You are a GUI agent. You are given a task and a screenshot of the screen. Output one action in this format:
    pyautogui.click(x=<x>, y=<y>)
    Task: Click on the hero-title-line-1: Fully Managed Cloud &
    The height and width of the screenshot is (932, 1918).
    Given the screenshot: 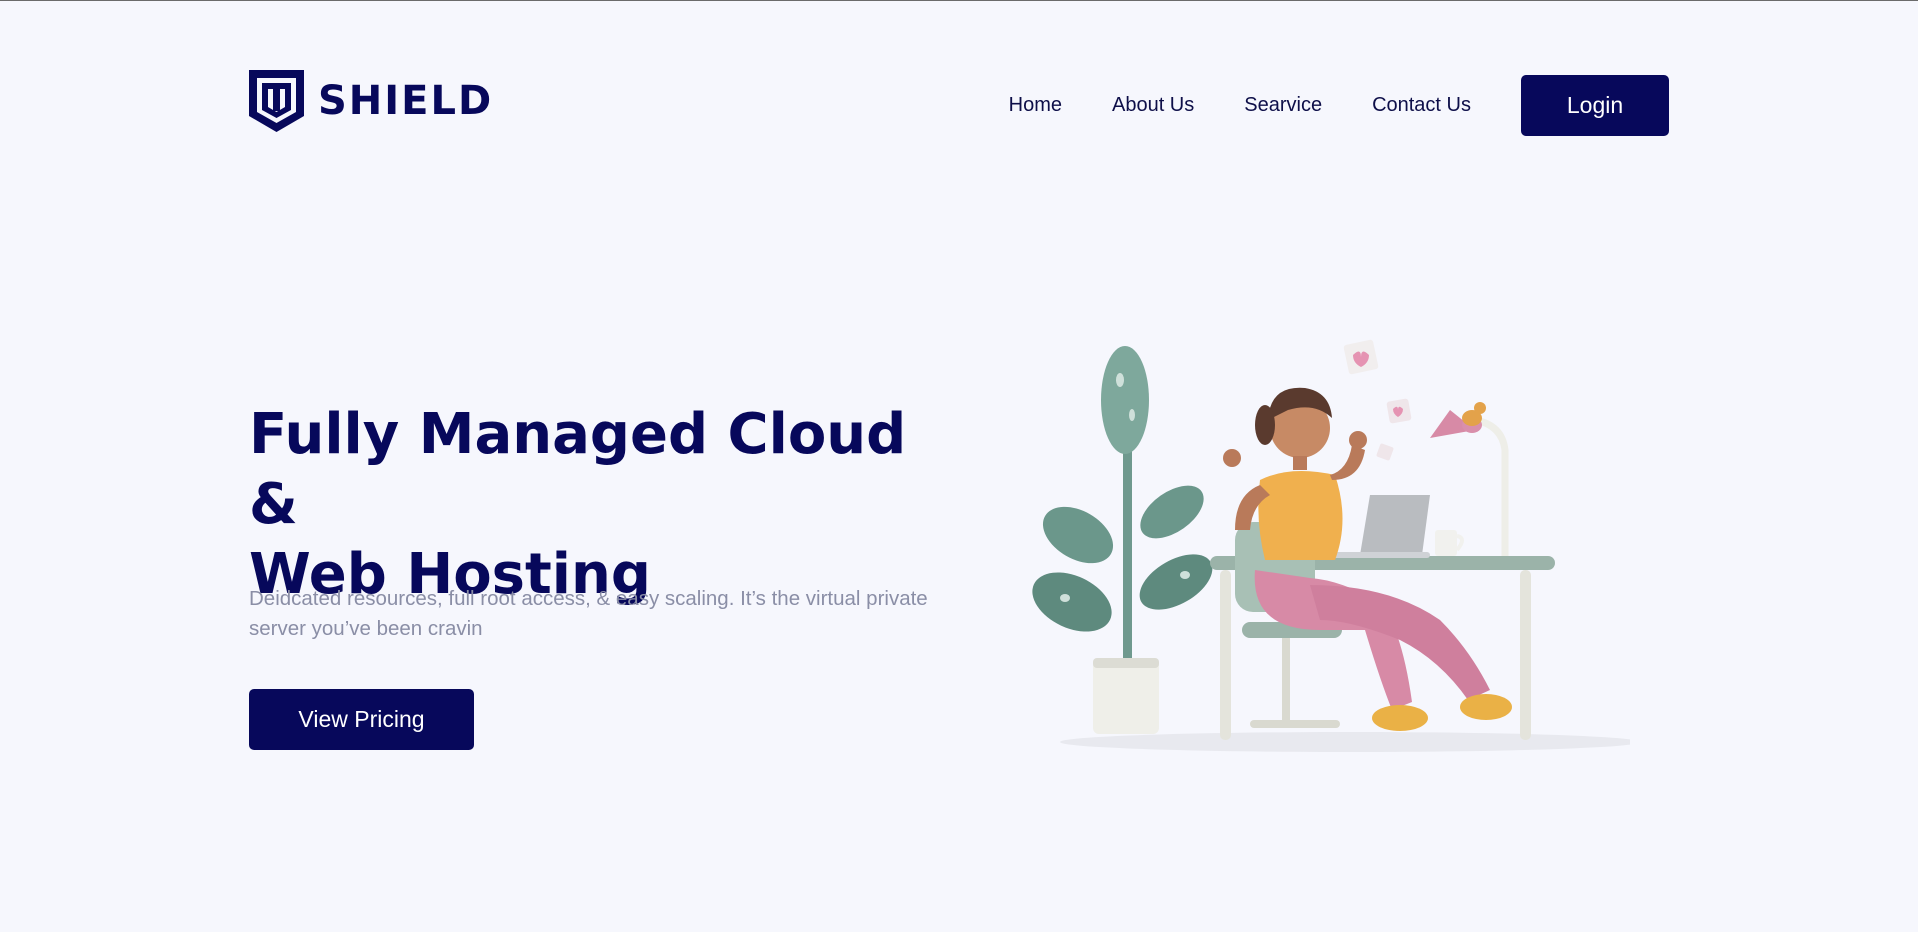 What is the action you would take?
    pyautogui.click(x=578, y=469)
    